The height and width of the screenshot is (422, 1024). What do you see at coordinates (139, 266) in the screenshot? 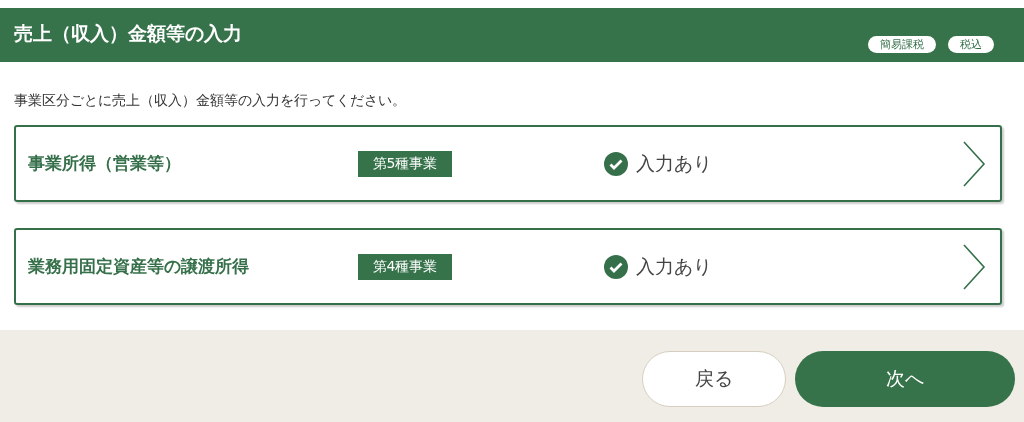
I see `business-name: 業務用固定資産等の譲渡所得` at bounding box center [139, 266].